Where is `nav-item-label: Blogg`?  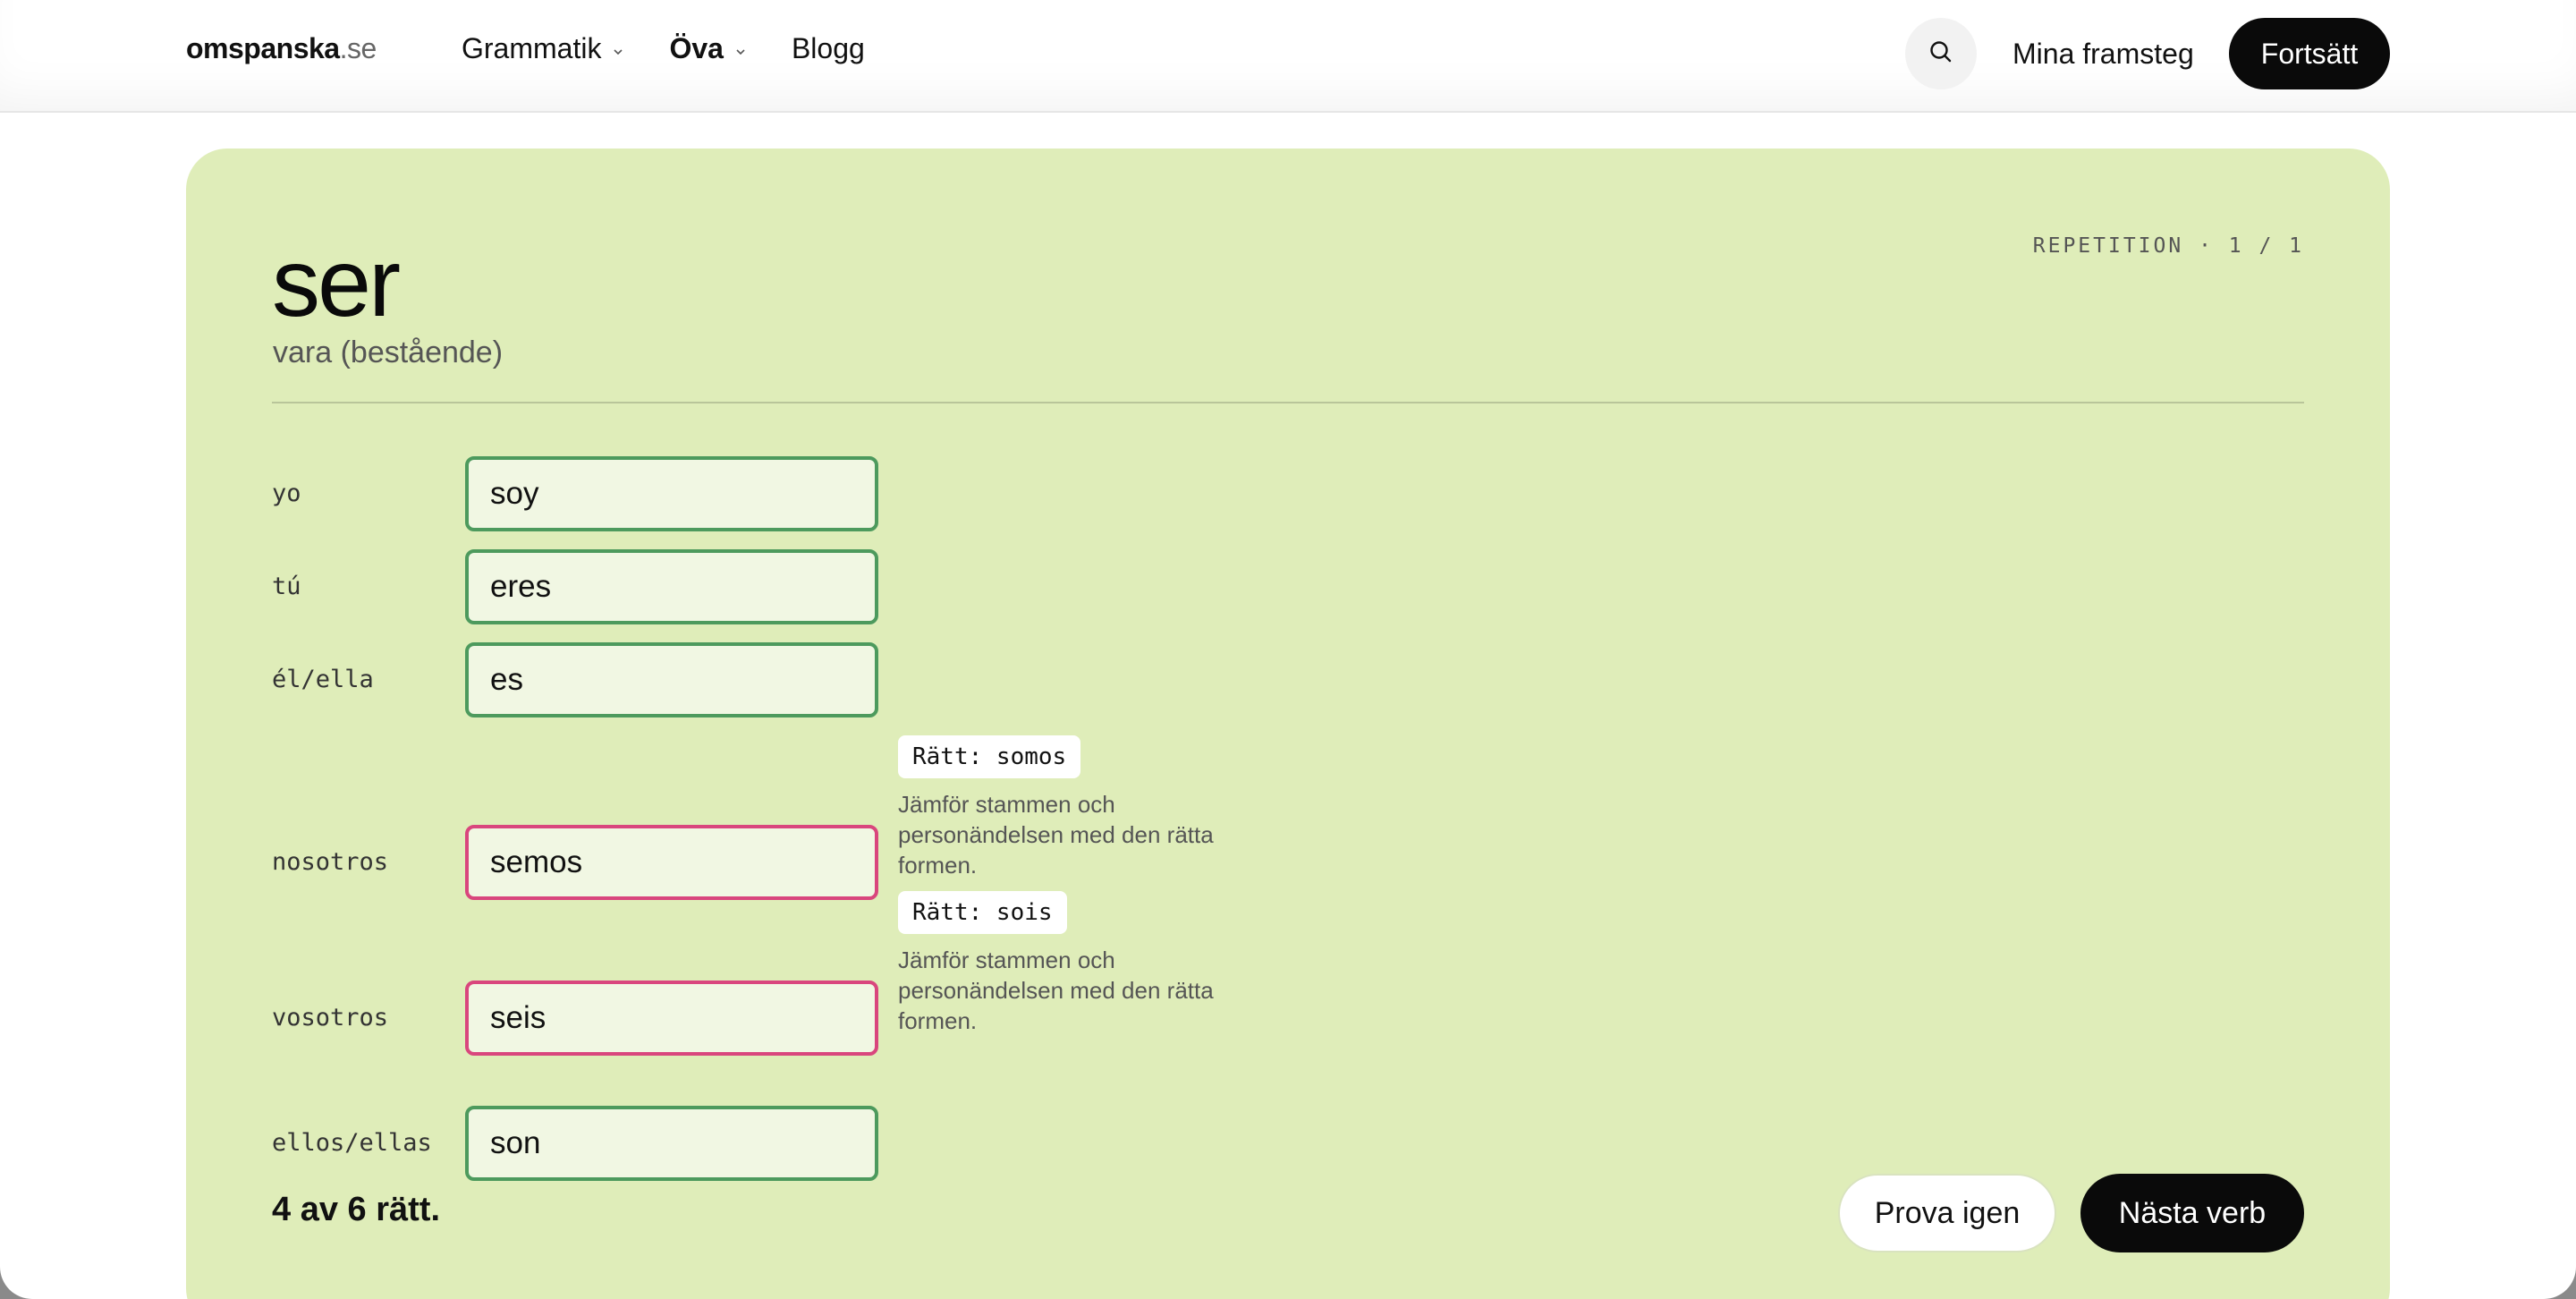
nav-item-label: Blogg is located at coordinates (828, 48).